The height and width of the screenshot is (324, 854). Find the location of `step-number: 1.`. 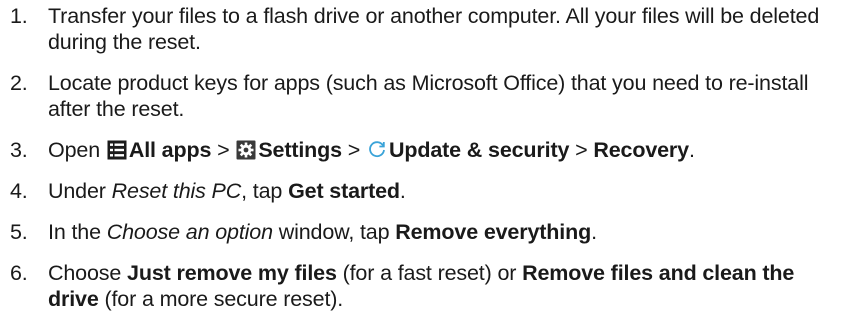

step-number: 1. is located at coordinates (19, 16).